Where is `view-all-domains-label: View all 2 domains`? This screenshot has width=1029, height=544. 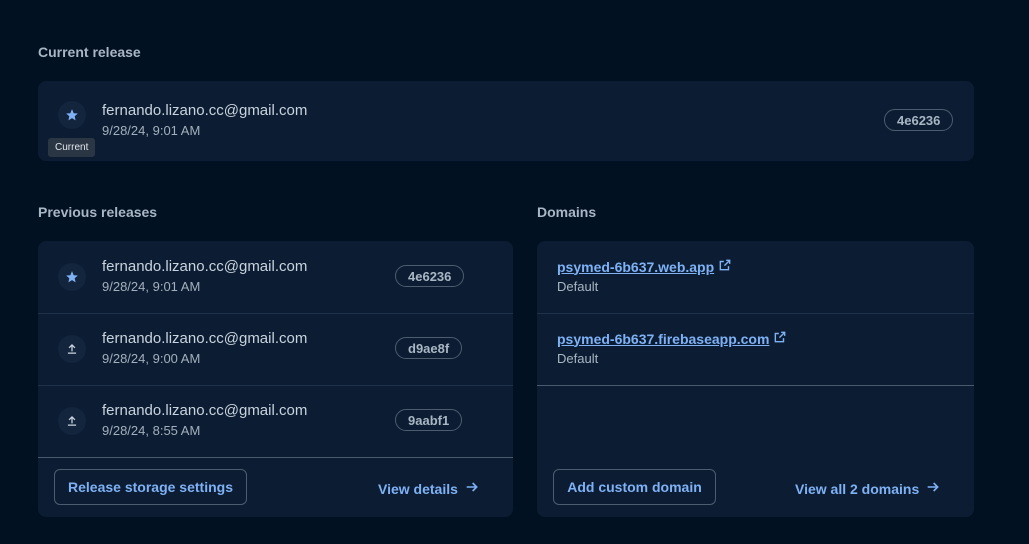
view-all-domains-label: View all 2 domains is located at coordinates (857, 488).